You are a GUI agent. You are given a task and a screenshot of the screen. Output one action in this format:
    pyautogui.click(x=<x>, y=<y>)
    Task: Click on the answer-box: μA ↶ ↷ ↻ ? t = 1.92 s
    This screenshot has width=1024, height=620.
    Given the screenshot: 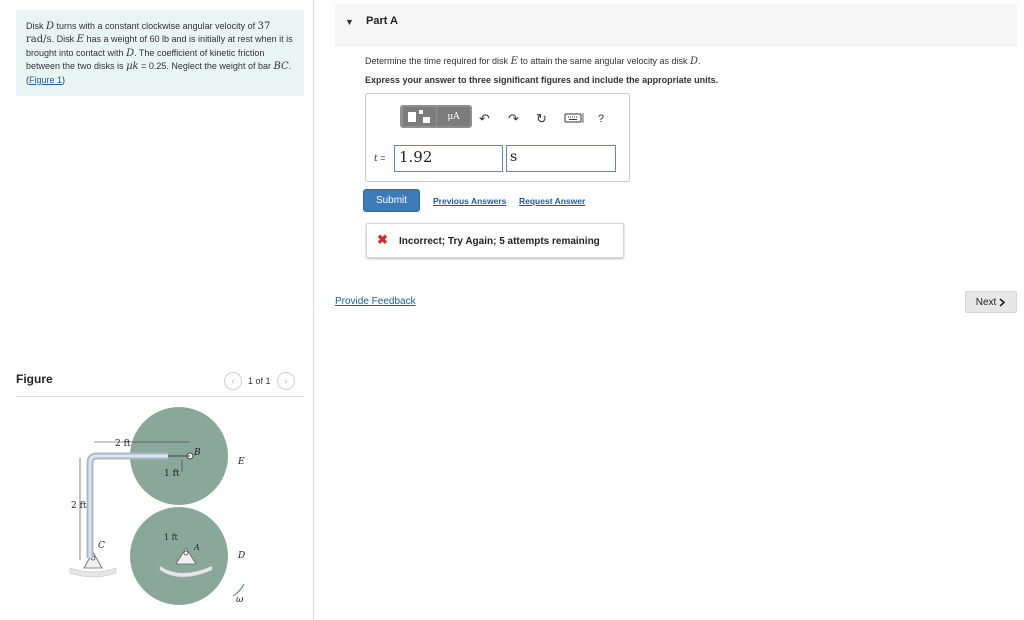 What is the action you would take?
    pyautogui.click(x=497, y=137)
    